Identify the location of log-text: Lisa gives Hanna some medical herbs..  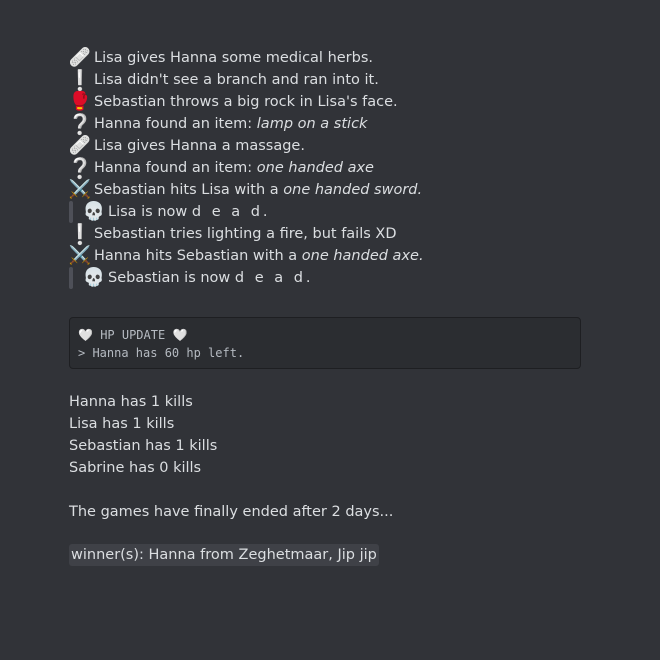
(234, 58).